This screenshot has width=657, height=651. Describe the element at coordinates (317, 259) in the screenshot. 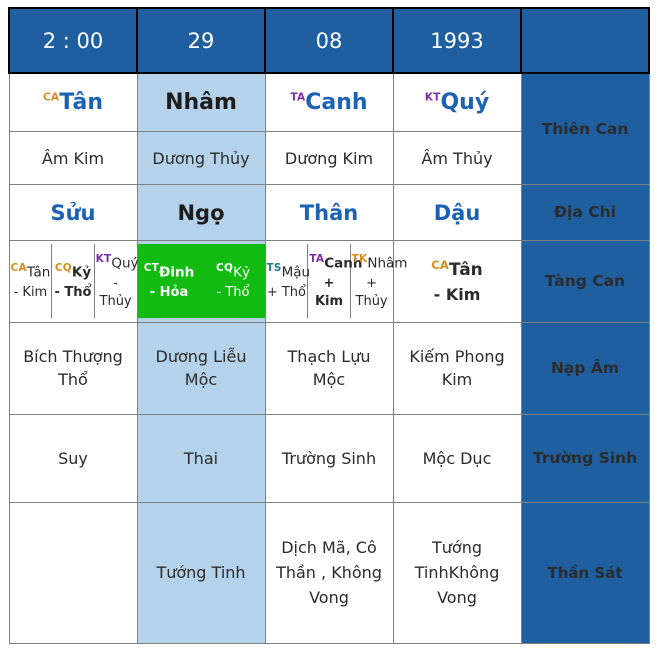

I see `tang-can-sup: TA` at that location.